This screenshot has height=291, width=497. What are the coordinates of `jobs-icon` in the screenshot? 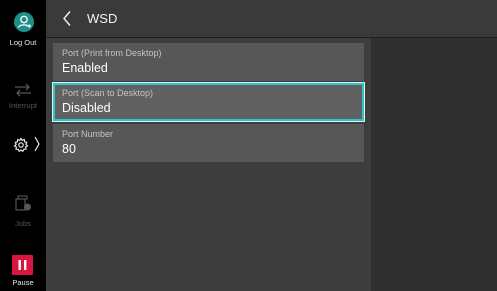 It's located at (23, 203).